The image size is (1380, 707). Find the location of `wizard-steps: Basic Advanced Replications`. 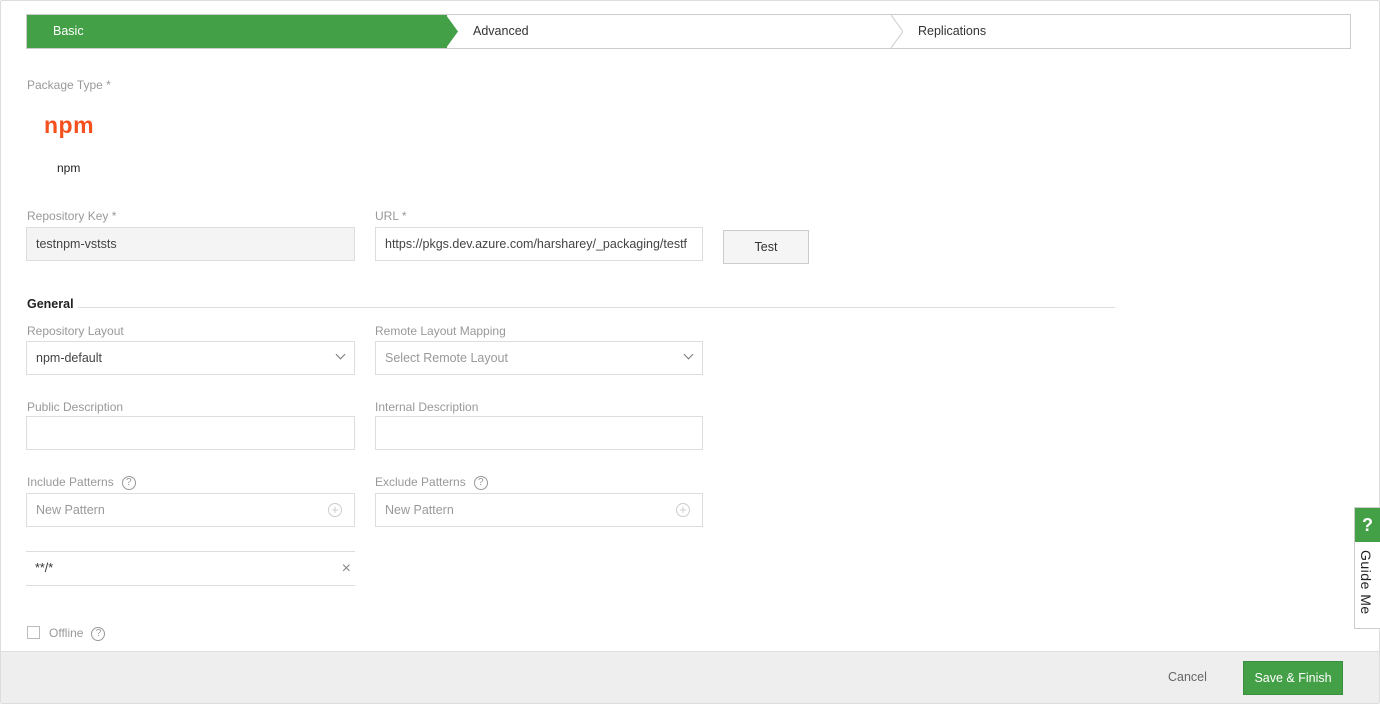

wizard-steps: Basic Advanced Replications is located at coordinates (688, 31).